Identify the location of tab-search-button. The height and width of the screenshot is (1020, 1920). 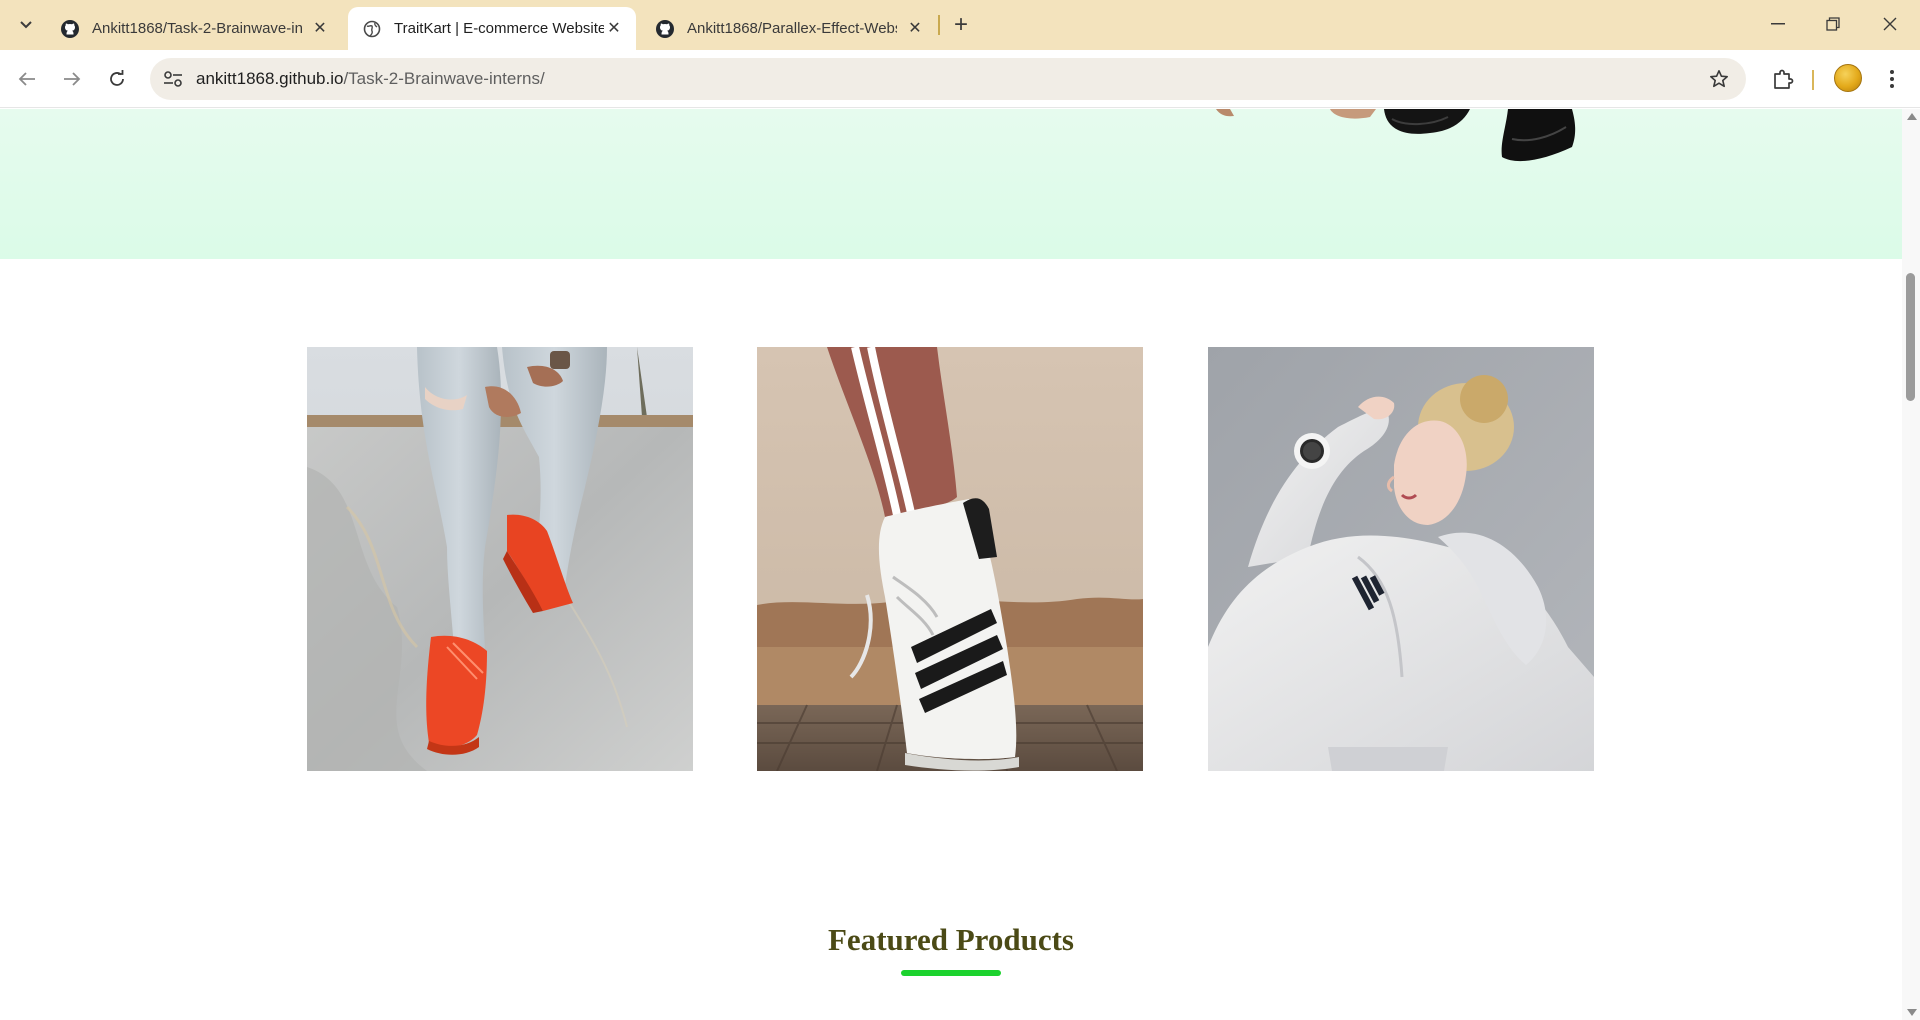
(26, 25).